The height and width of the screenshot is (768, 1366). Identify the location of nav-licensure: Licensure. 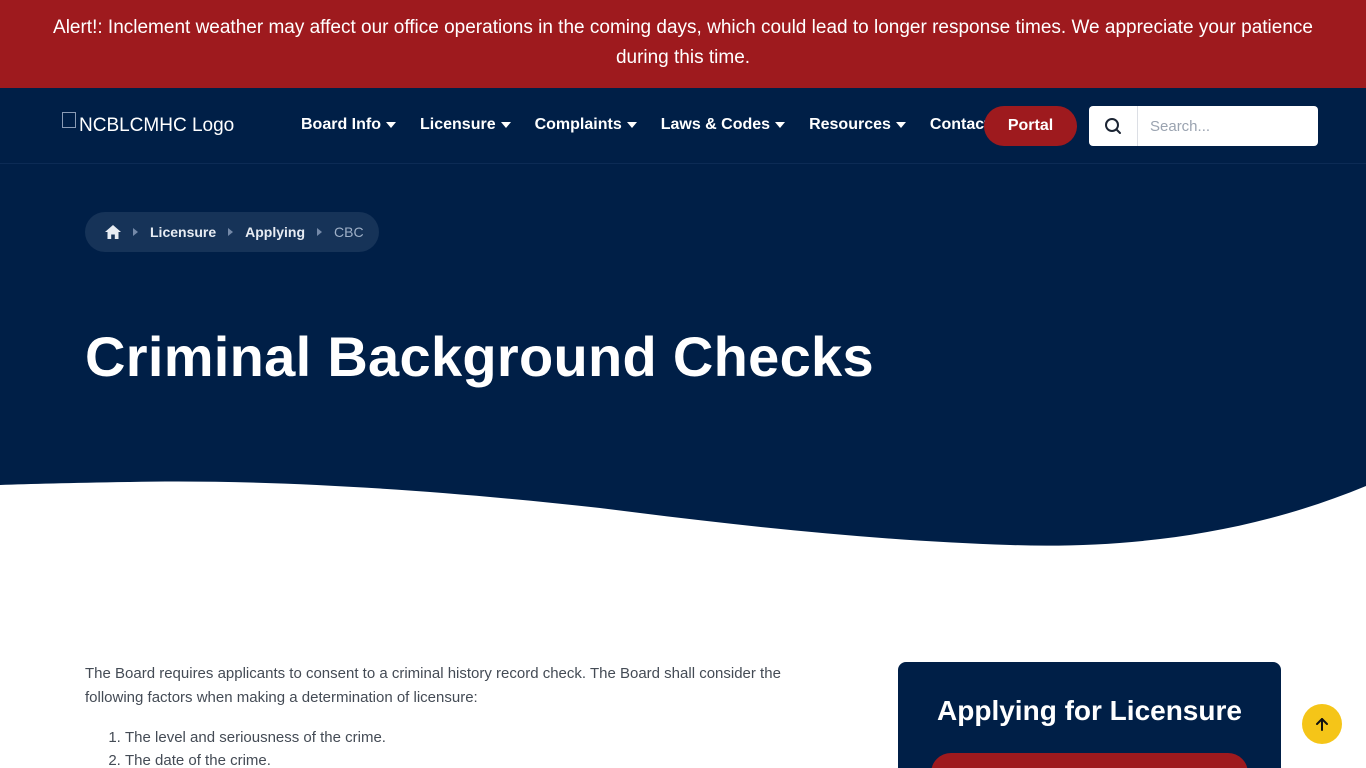
(465, 125).